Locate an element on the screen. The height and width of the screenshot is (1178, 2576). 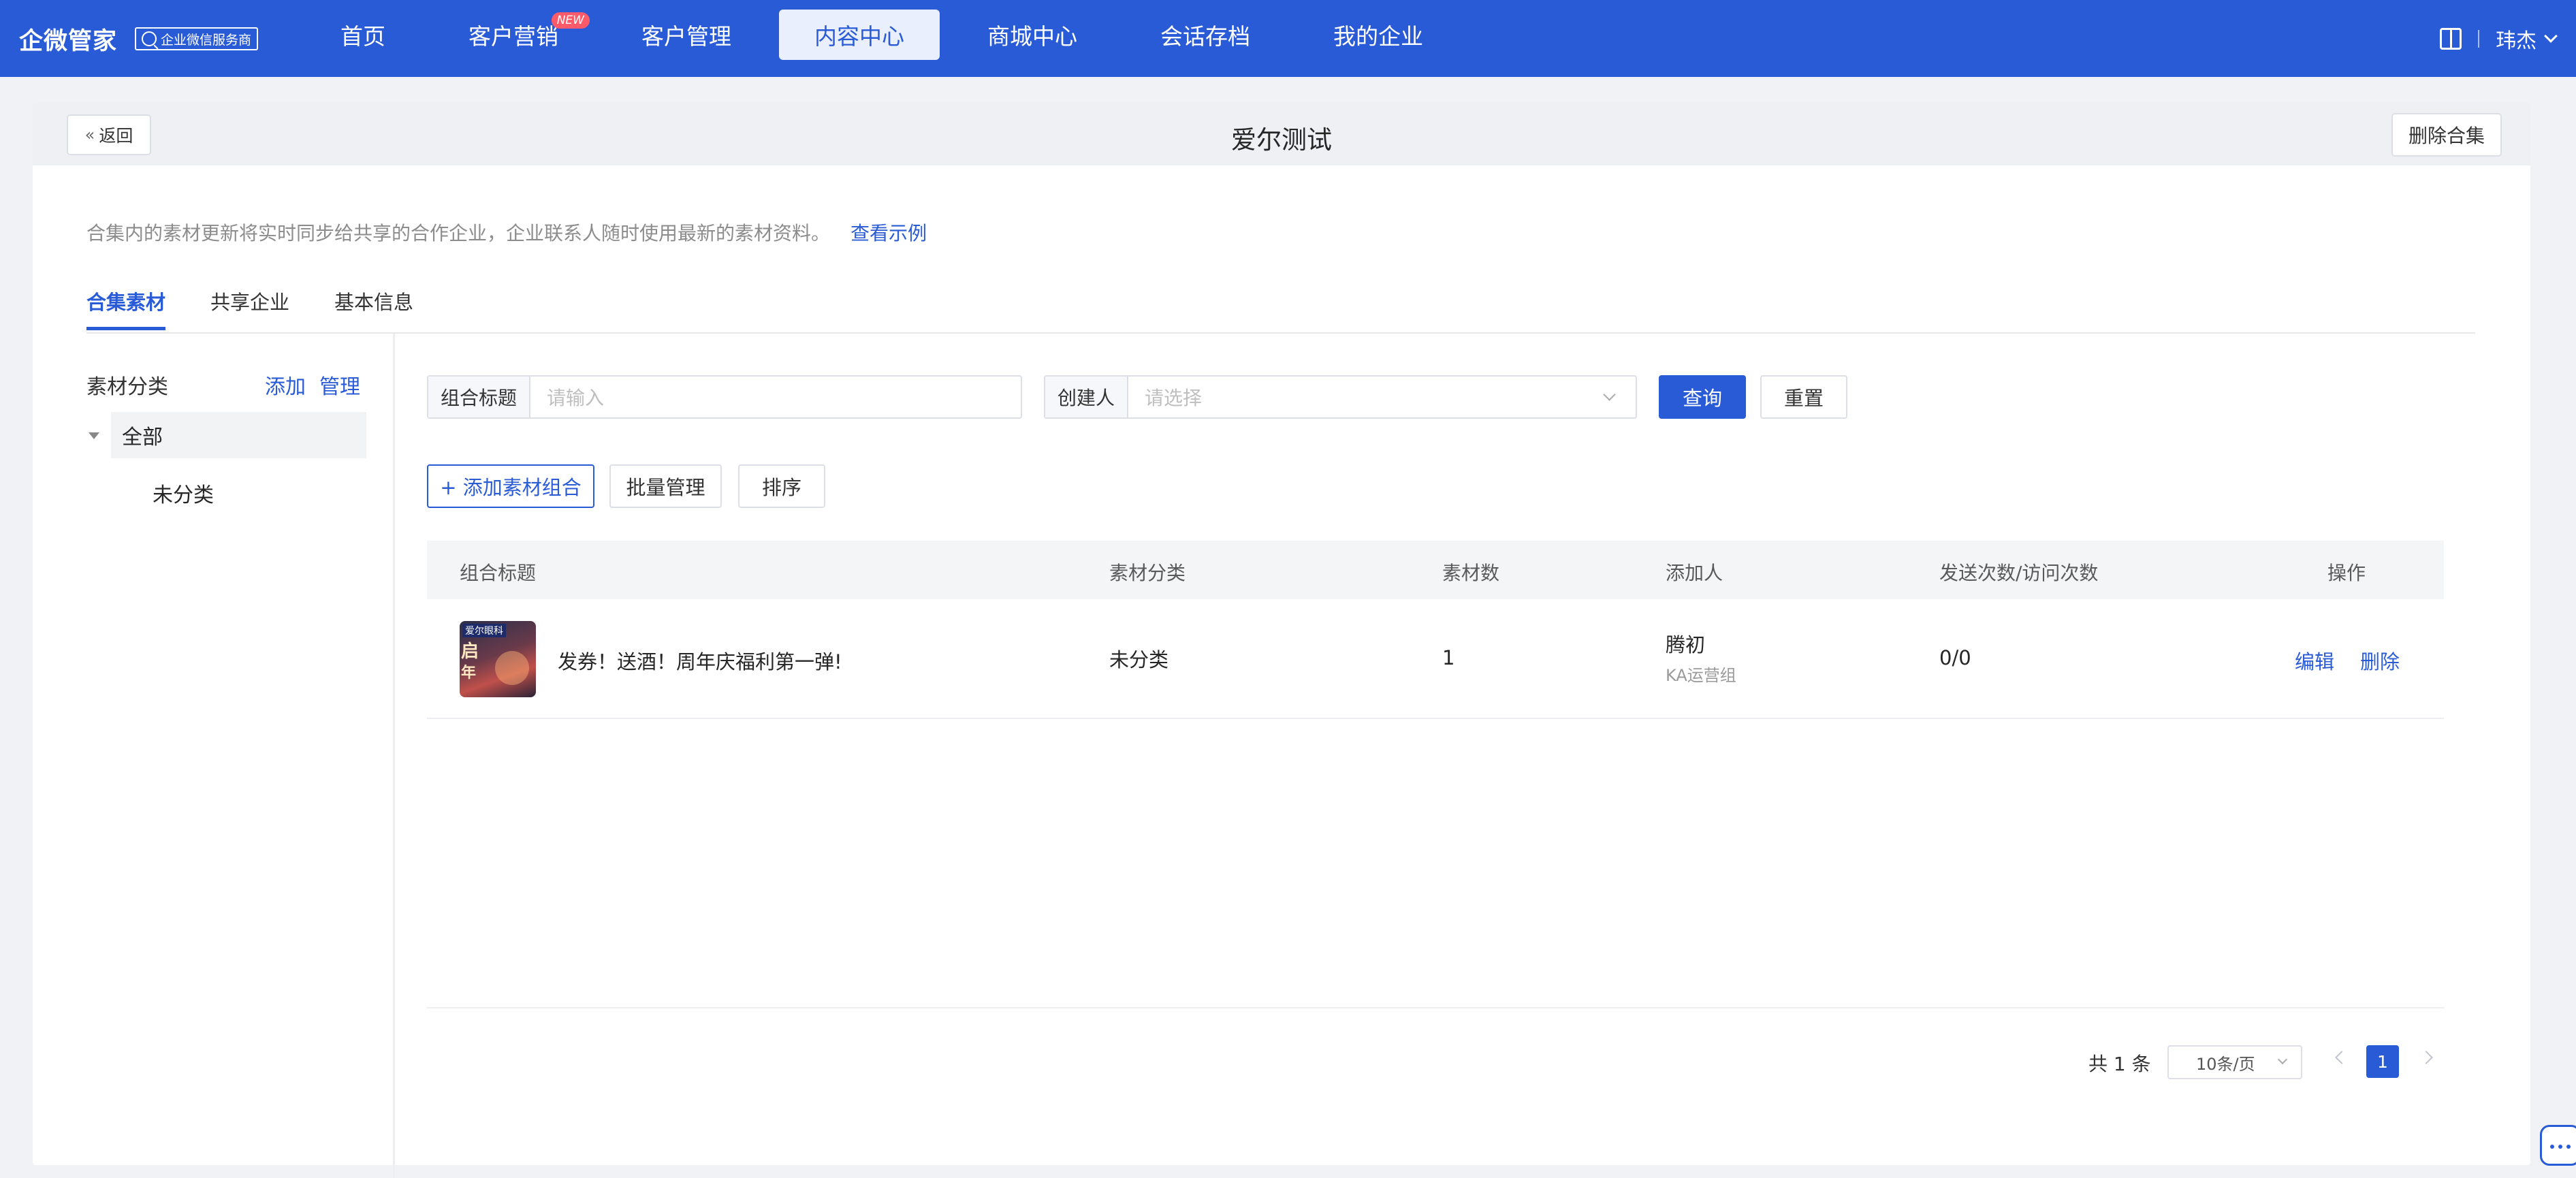
tab-materials: 合集素材 is located at coordinates (126, 308).